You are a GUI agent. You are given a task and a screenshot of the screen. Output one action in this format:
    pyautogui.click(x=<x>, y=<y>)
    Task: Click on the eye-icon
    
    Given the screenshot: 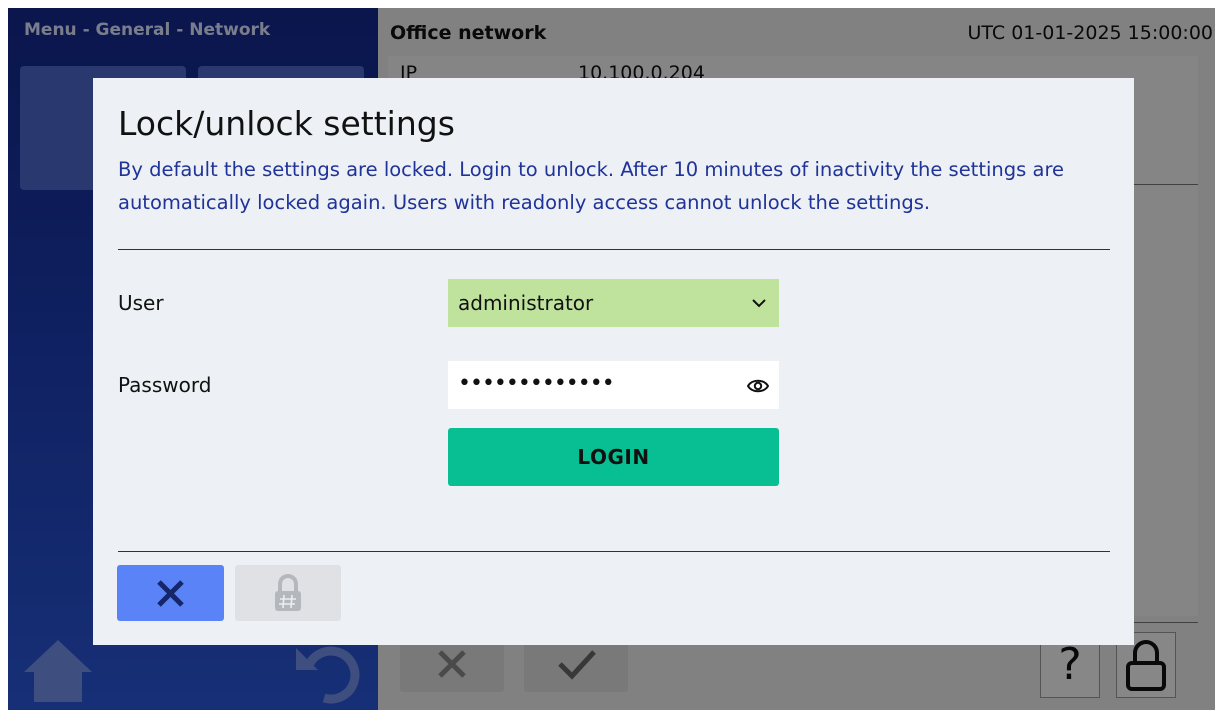 What is the action you would take?
    pyautogui.click(x=758, y=386)
    